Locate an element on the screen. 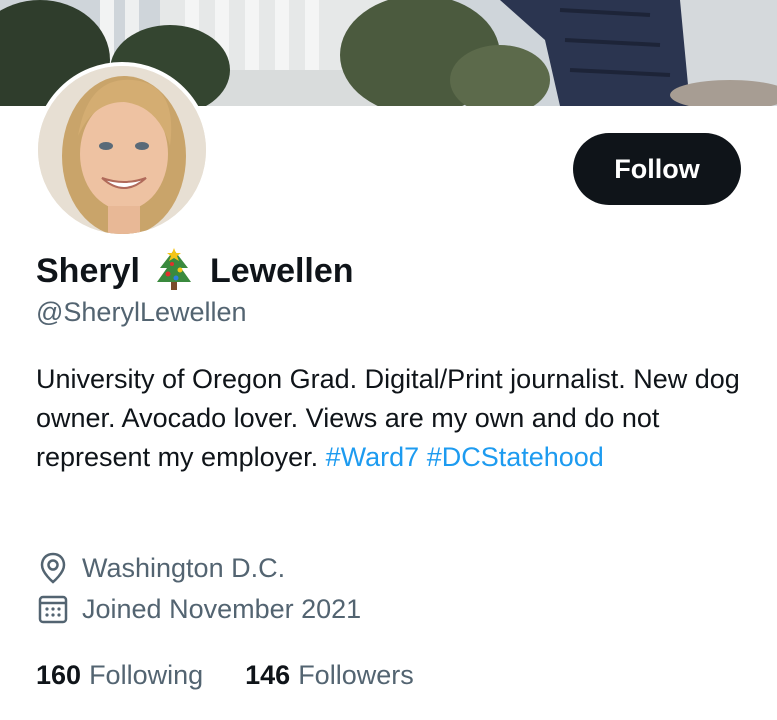 This screenshot has height=720, width=777. profile-location: Washington D.C. is located at coordinates (160, 568).